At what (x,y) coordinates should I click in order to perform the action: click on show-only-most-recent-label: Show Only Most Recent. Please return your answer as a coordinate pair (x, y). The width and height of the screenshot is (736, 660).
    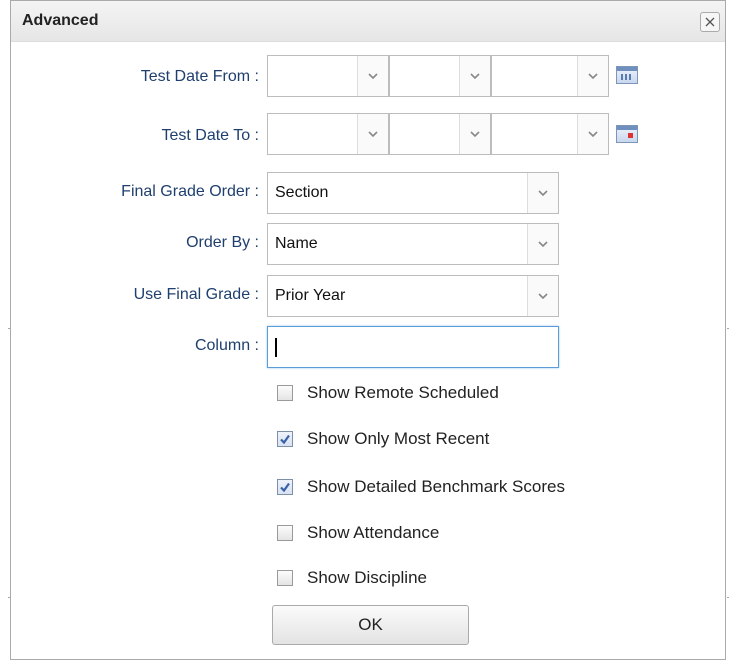
    Looking at the image, I should click on (398, 438).